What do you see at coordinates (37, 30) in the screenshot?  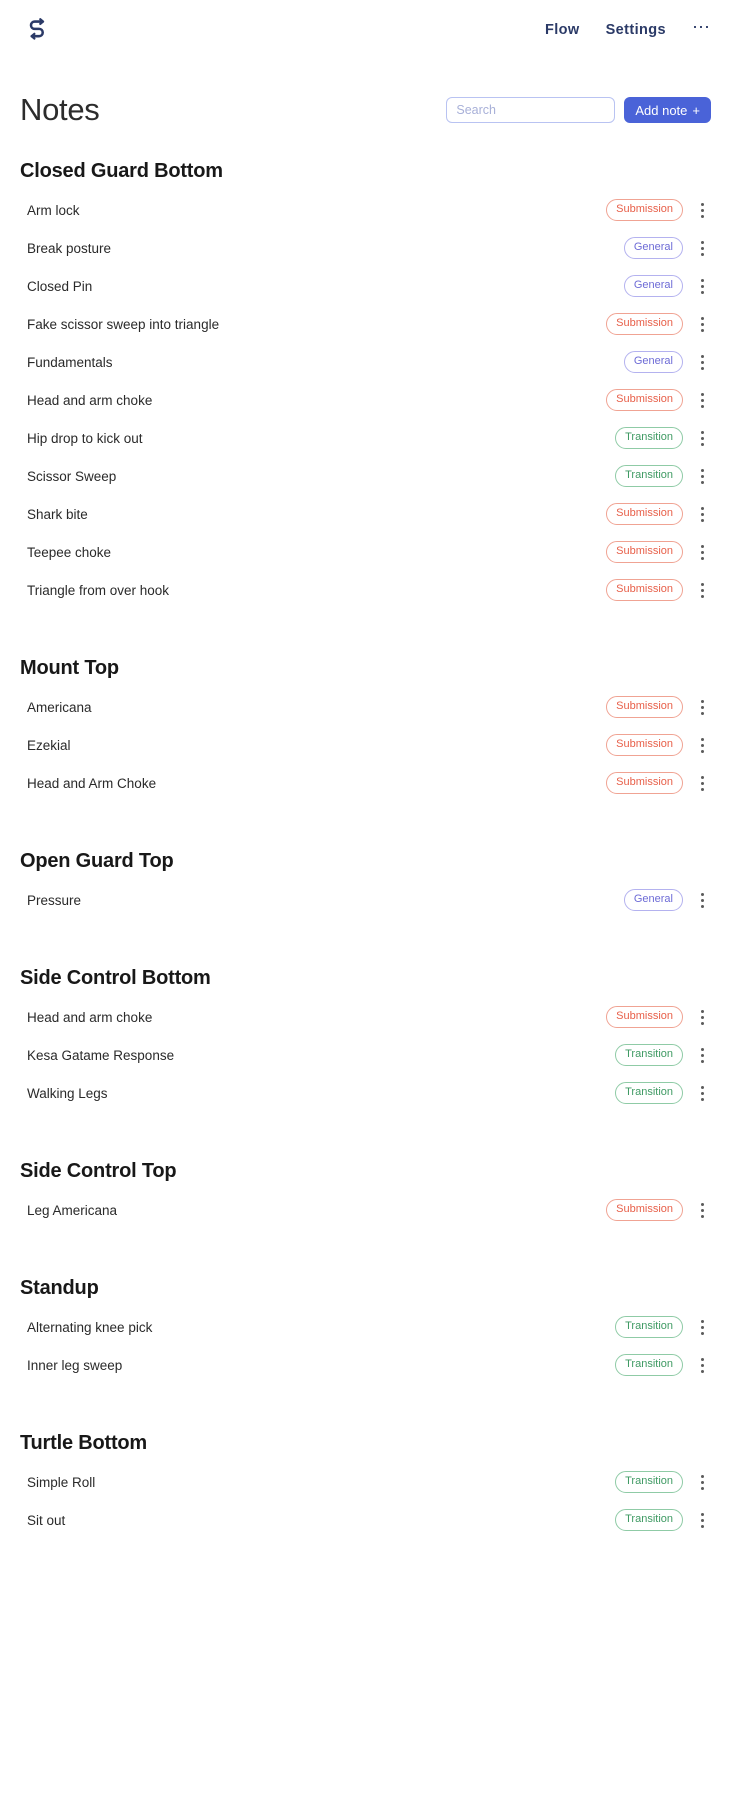 I see `flow-snake-logo-icon` at bounding box center [37, 30].